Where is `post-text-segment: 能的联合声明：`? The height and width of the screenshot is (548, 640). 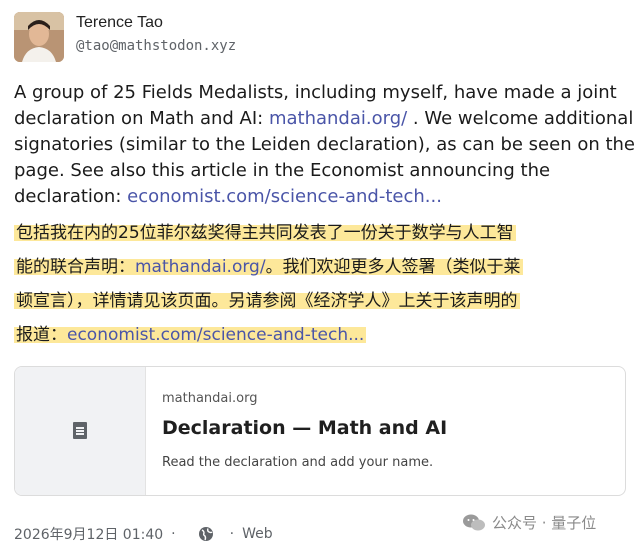
post-text-segment: 能的联合声明： is located at coordinates (75, 267).